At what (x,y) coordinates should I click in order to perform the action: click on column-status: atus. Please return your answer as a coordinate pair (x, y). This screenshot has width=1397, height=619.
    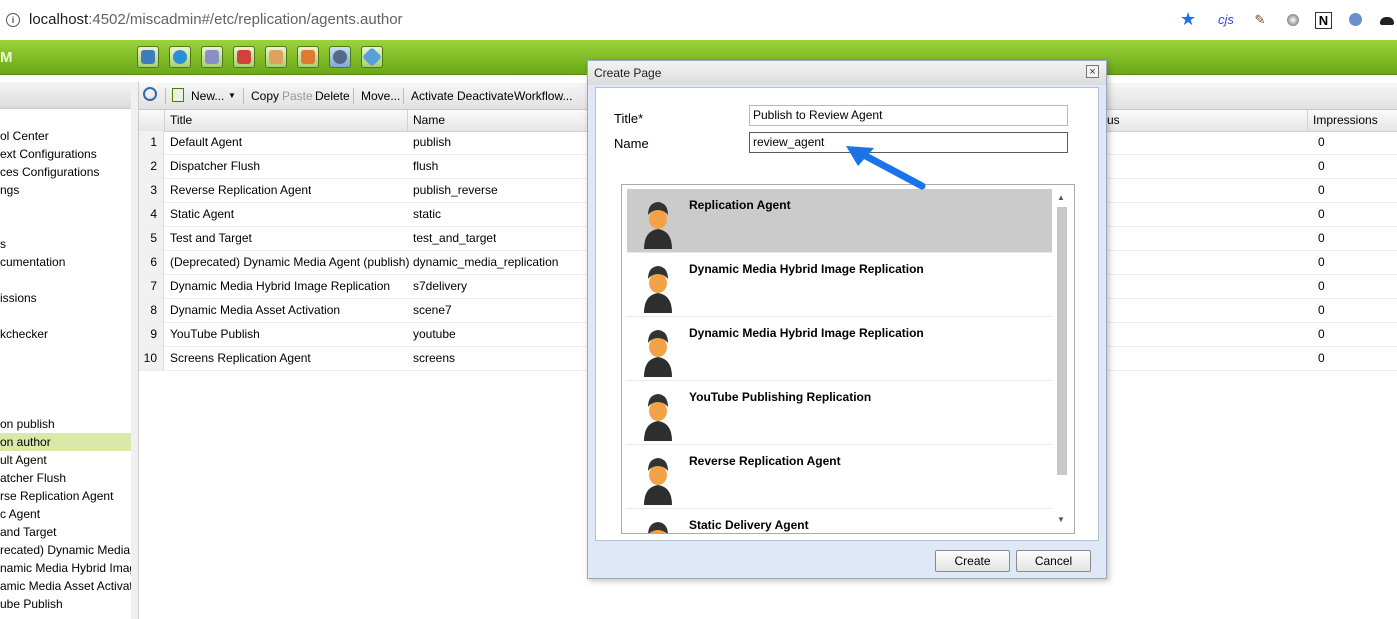
    Looking at the image, I should click on (1202, 120).